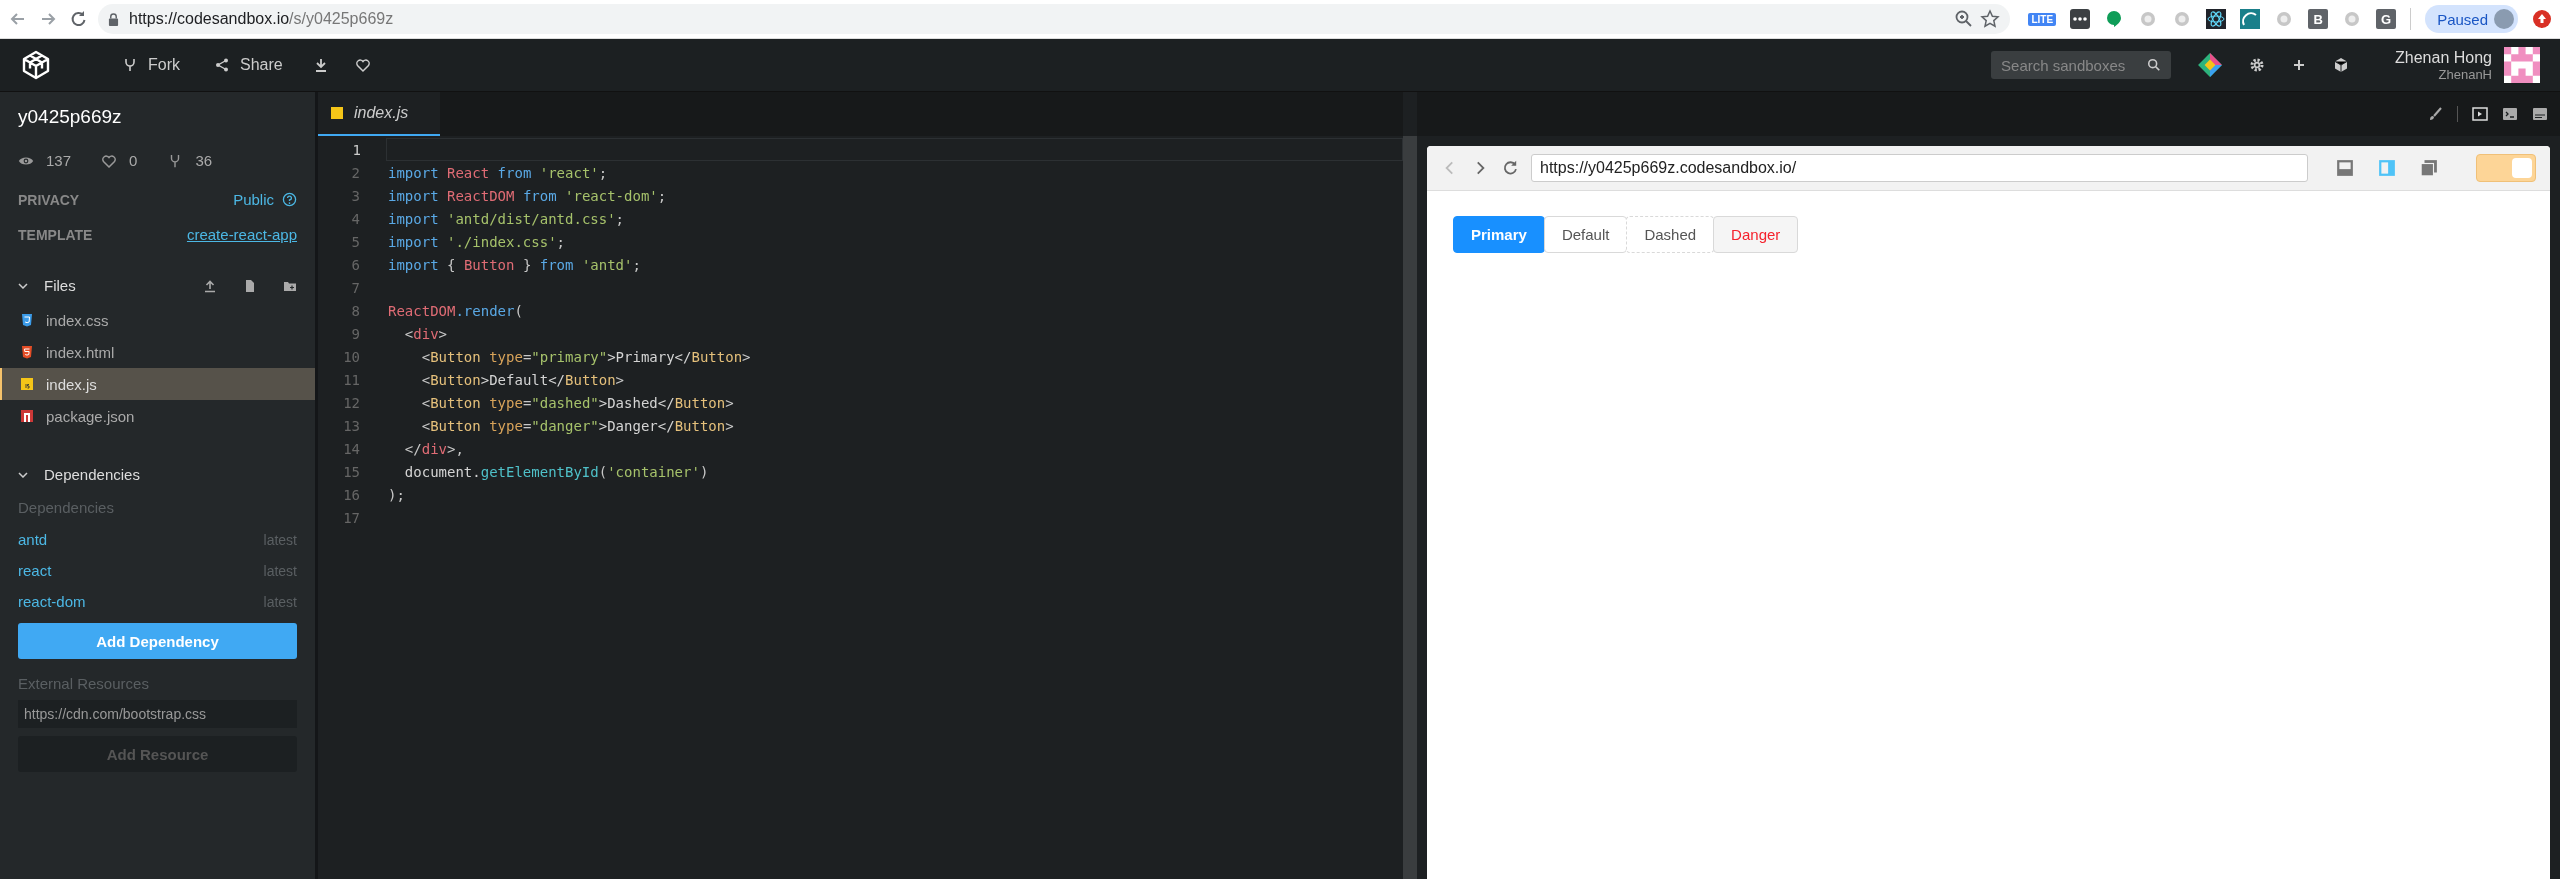  Describe the element at coordinates (1756, 234) in the screenshot. I see `demo-button: Danger` at that location.